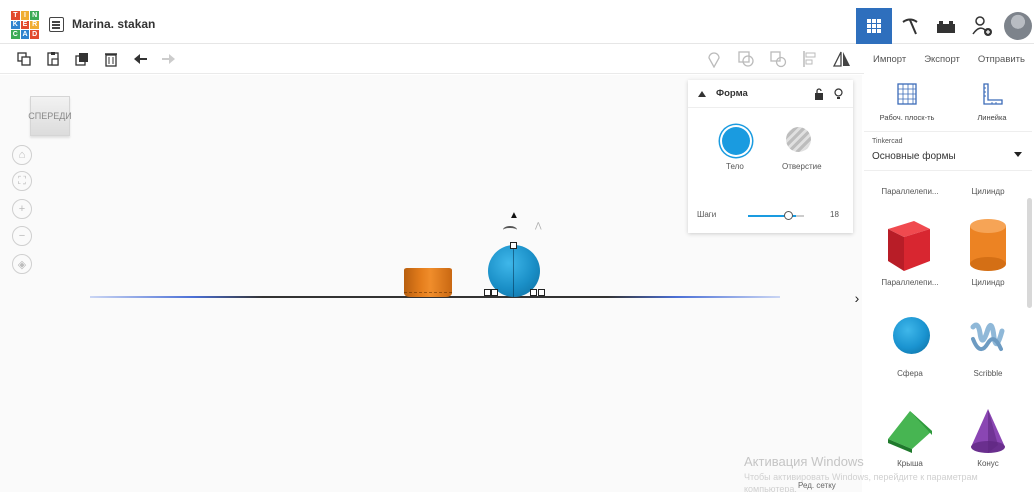 This screenshot has height=492, width=1034. Describe the element at coordinates (909, 244) in the screenshot. I see `box-icon` at that location.